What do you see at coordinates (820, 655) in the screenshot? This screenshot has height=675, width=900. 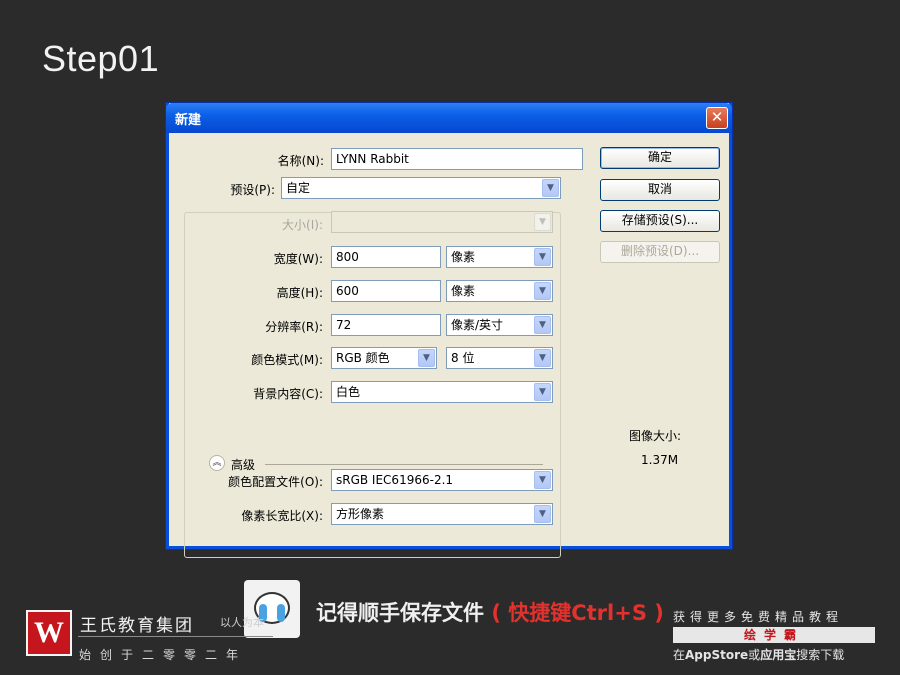 I see `promo-suffix: 搜索下载` at bounding box center [820, 655].